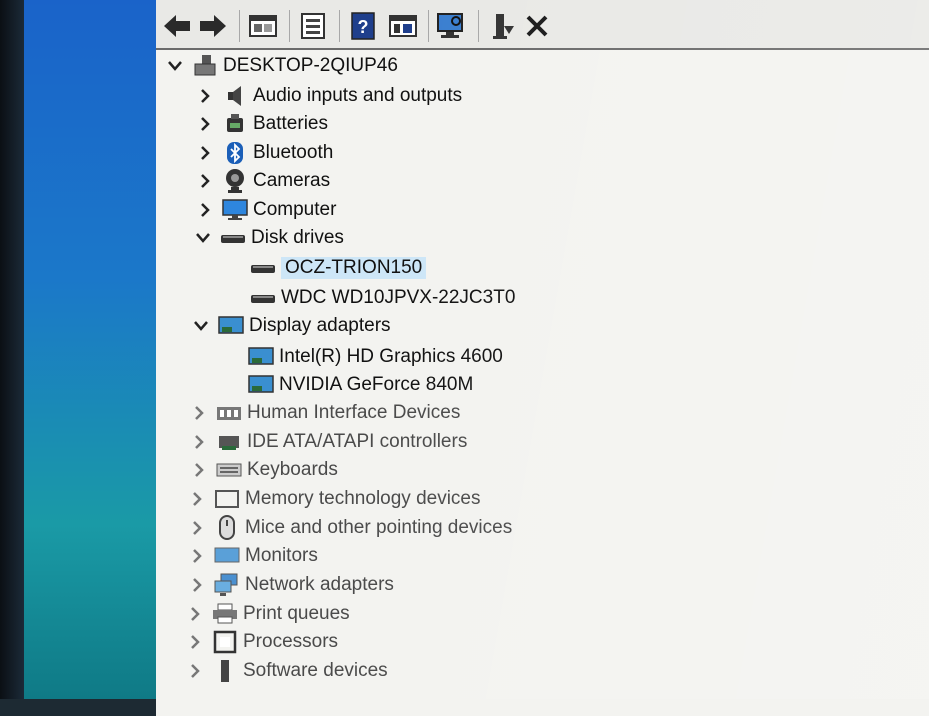 The image size is (929, 716). Describe the element at coordinates (391, 356) in the screenshot. I see `device-label: Intel(R) HD Graphics 4600` at that location.